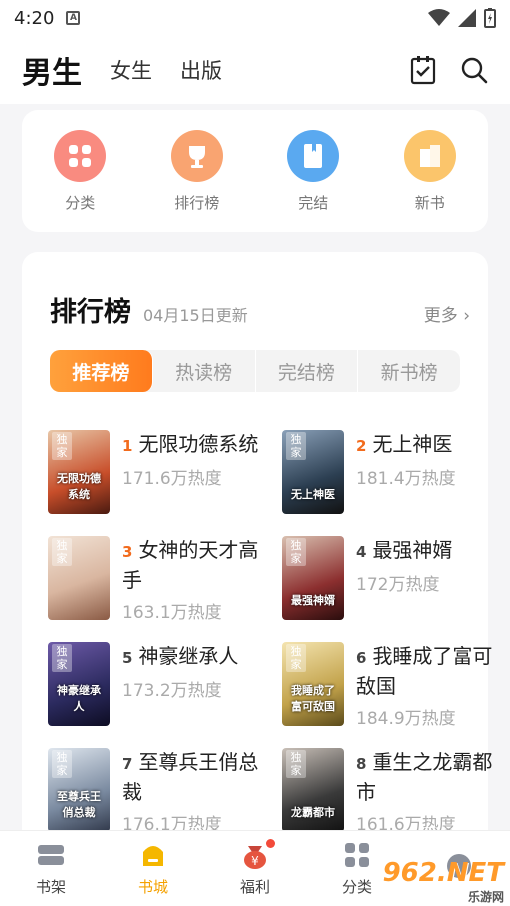 This screenshot has height=906, width=510. I want to click on tab-female: 女生, so click(131, 70).